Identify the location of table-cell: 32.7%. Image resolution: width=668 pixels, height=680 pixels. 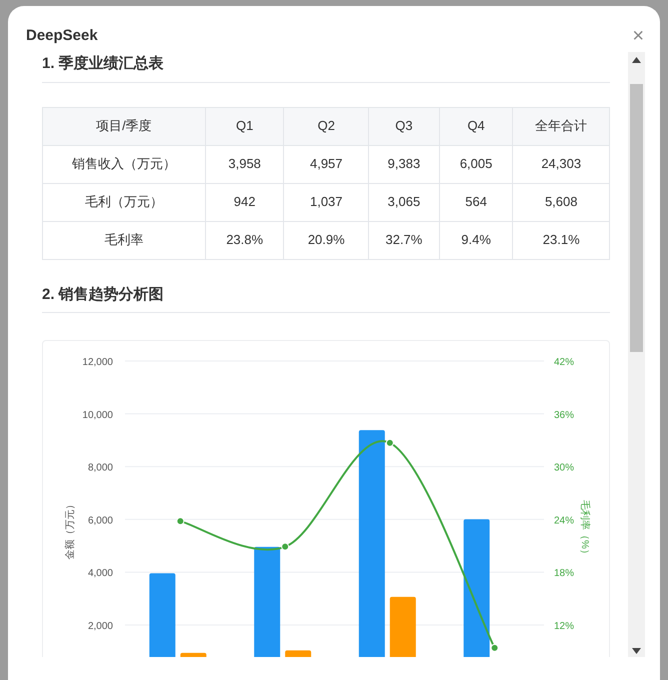
(404, 240).